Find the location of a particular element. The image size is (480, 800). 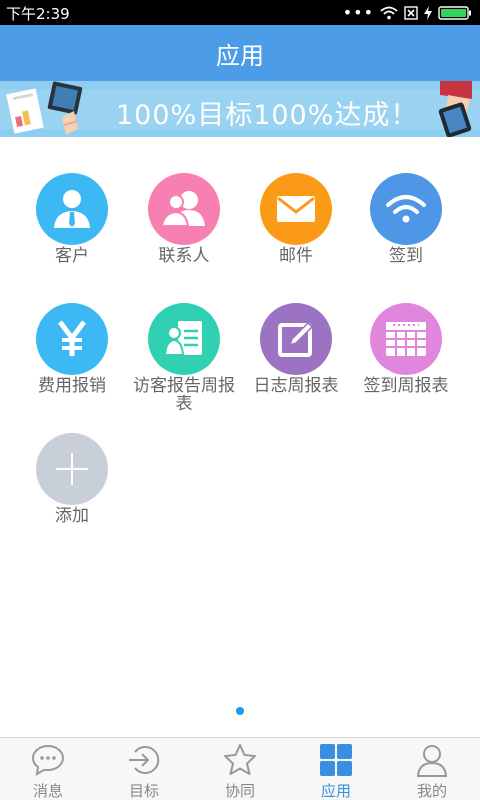

apps-grid-icon is located at coordinates (336, 760).